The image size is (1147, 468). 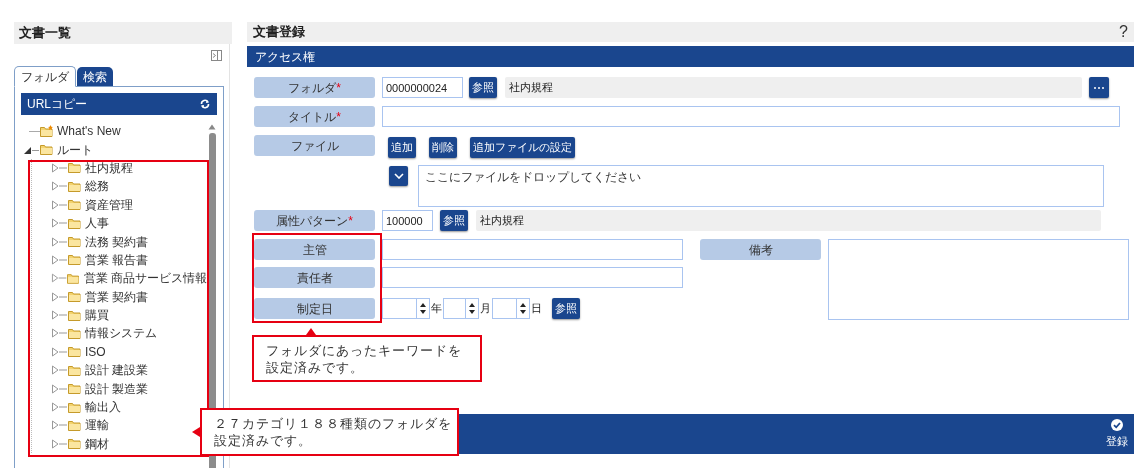 What do you see at coordinates (314, 277) in the screenshot?
I see `field-label: 責任者` at bounding box center [314, 277].